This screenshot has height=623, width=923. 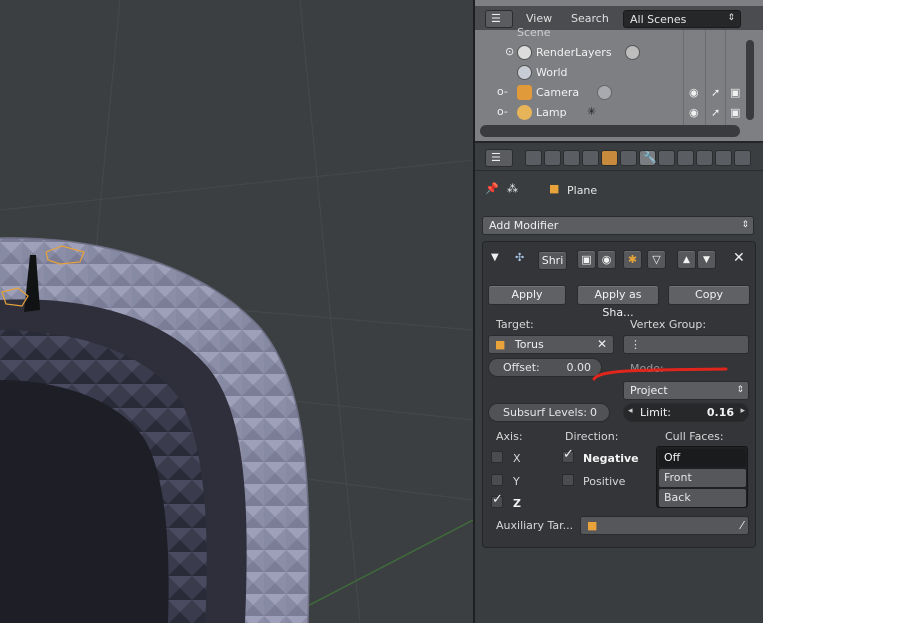 I want to click on apply-label: Apply, so click(x=527, y=294).